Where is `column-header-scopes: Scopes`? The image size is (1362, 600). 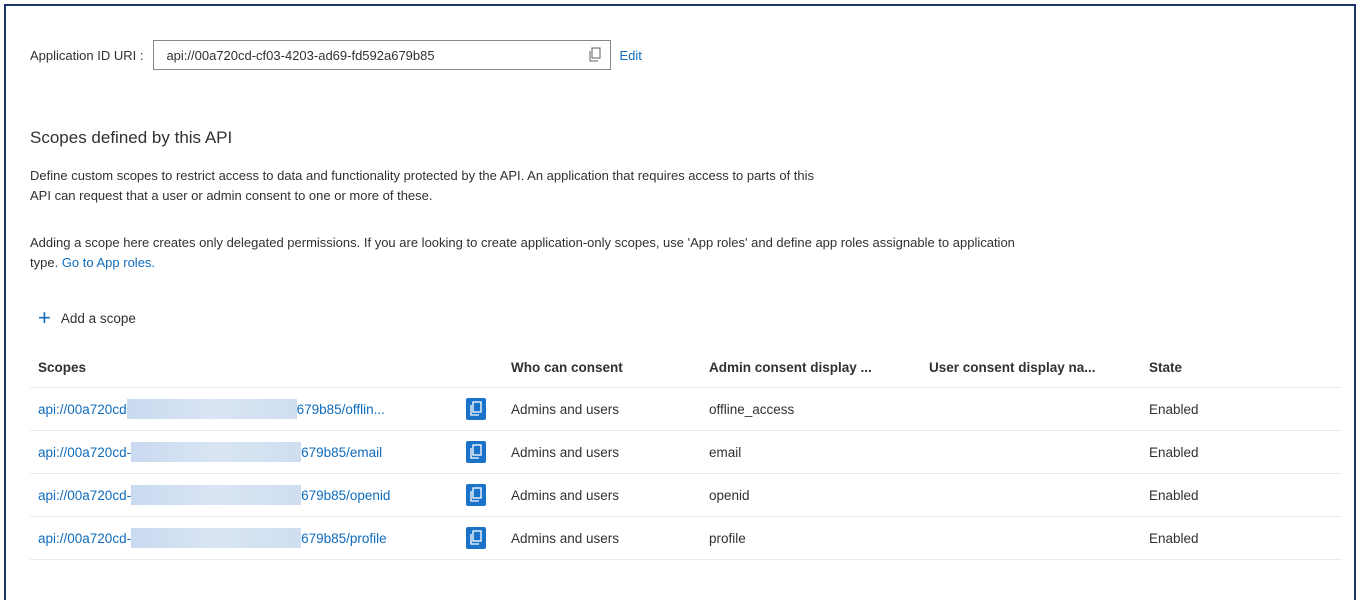 column-header-scopes: Scopes is located at coordinates (266, 367).